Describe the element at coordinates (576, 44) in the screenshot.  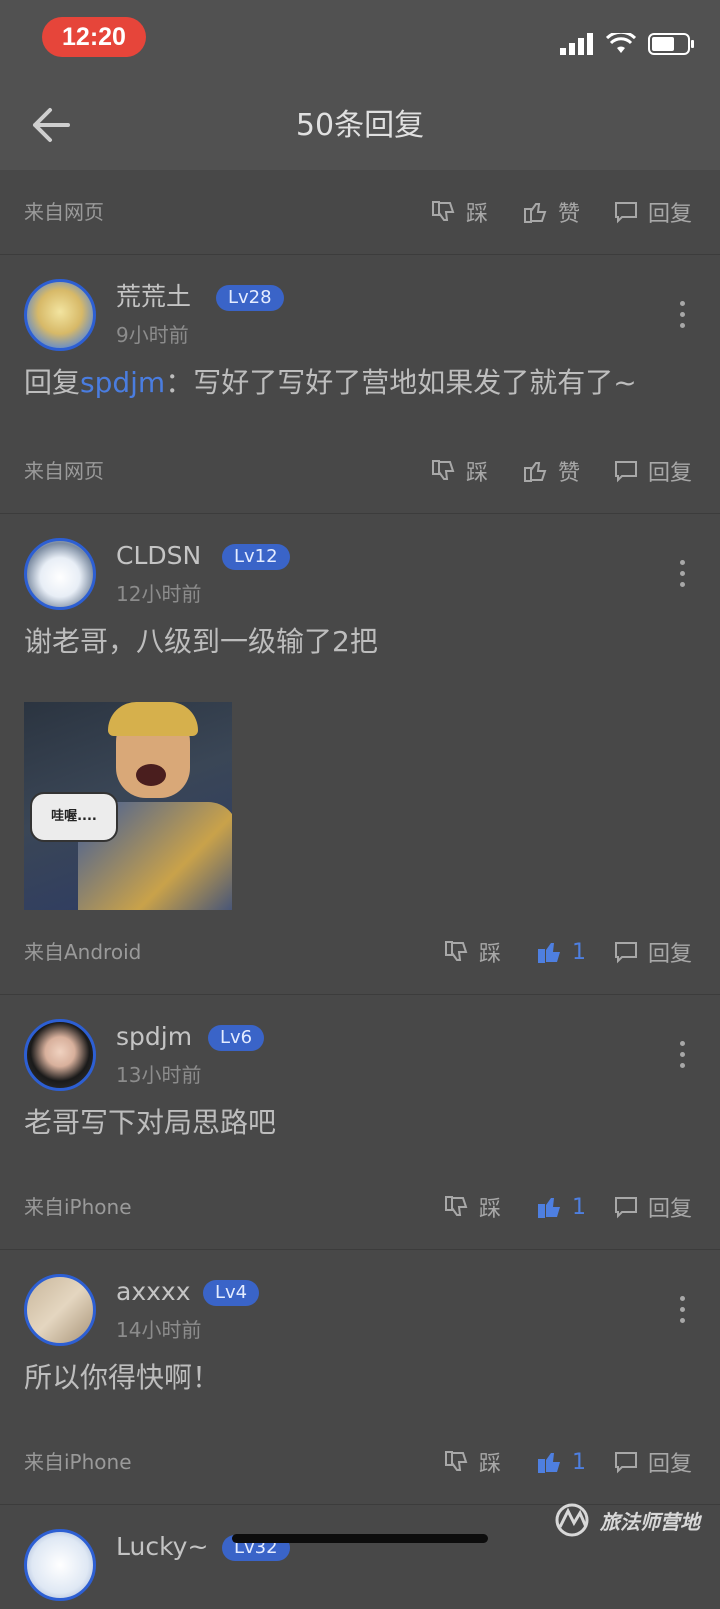
I see `signal-icon` at that location.